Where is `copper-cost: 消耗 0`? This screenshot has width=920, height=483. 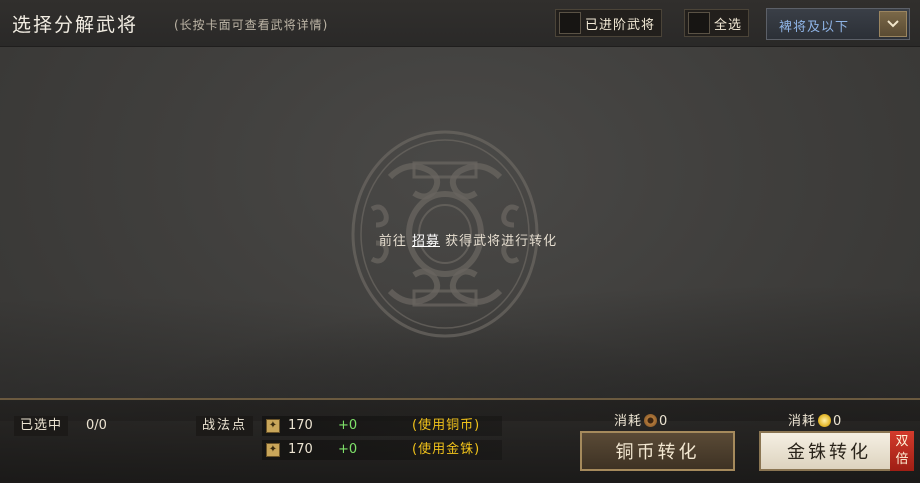 copper-cost: 消耗 0 is located at coordinates (641, 419).